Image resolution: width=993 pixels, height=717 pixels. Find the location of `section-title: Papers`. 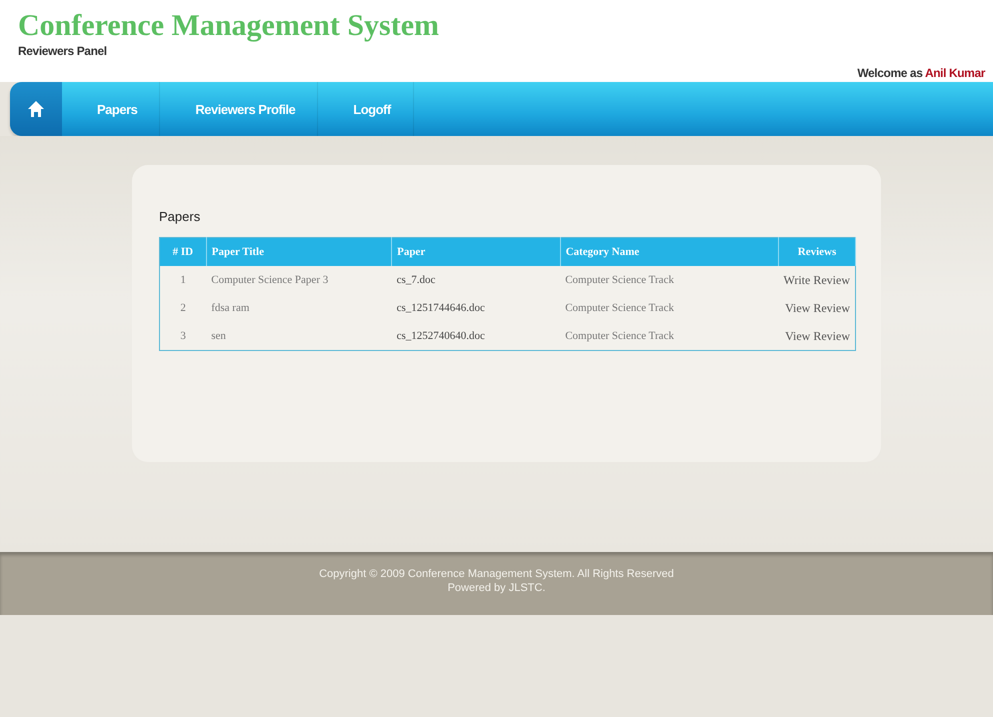

section-title: Papers is located at coordinates (180, 216).